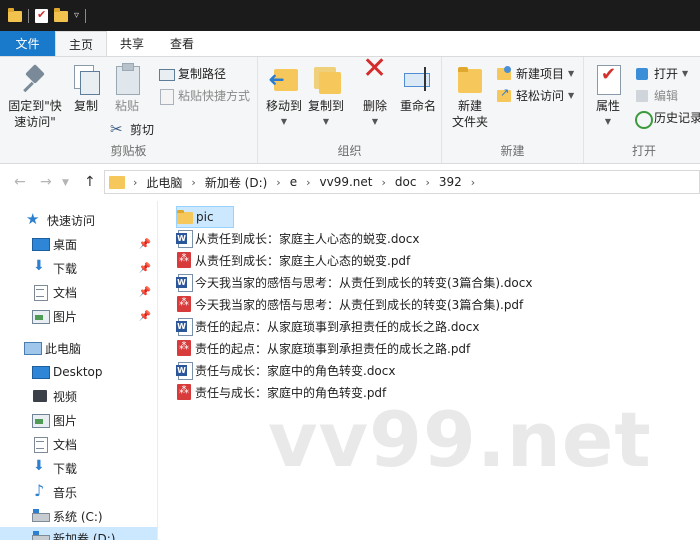  Describe the element at coordinates (35, 96) in the screenshot. I see `pin-to-quick-access-button: 固定到"快 速访问"` at that location.